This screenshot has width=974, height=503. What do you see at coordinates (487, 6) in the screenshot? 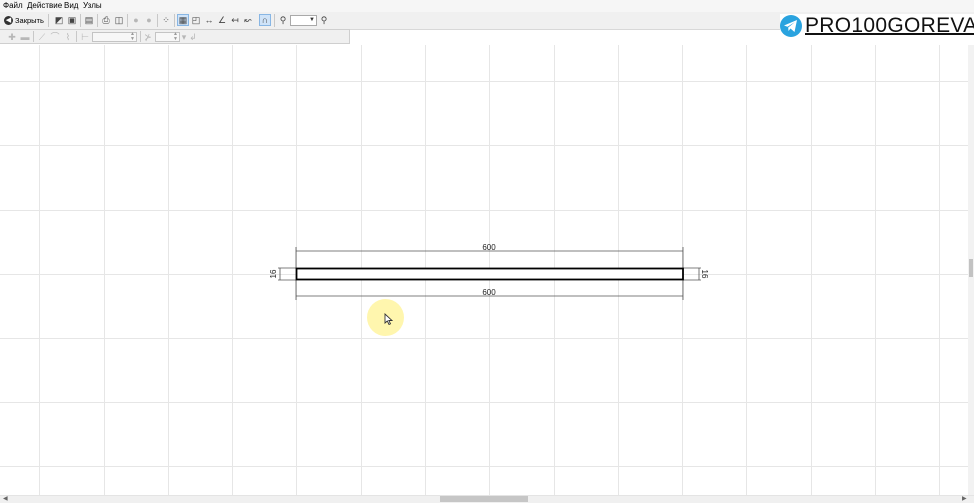
I see `menu-bar: Файл Действие Вид Узлы` at bounding box center [487, 6].